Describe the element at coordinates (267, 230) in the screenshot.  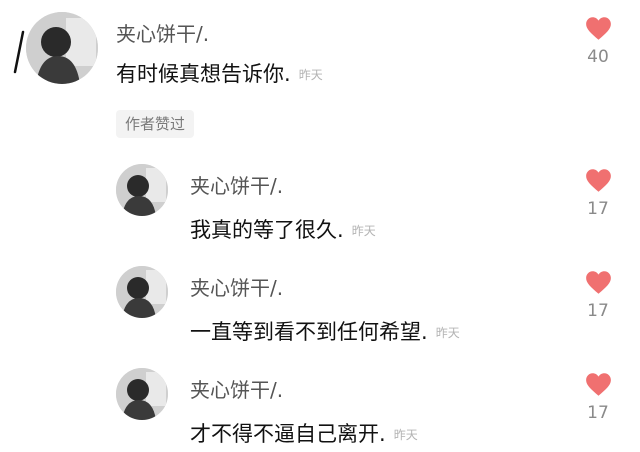
I see `reply-body: 我真的等了很久.` at that location.